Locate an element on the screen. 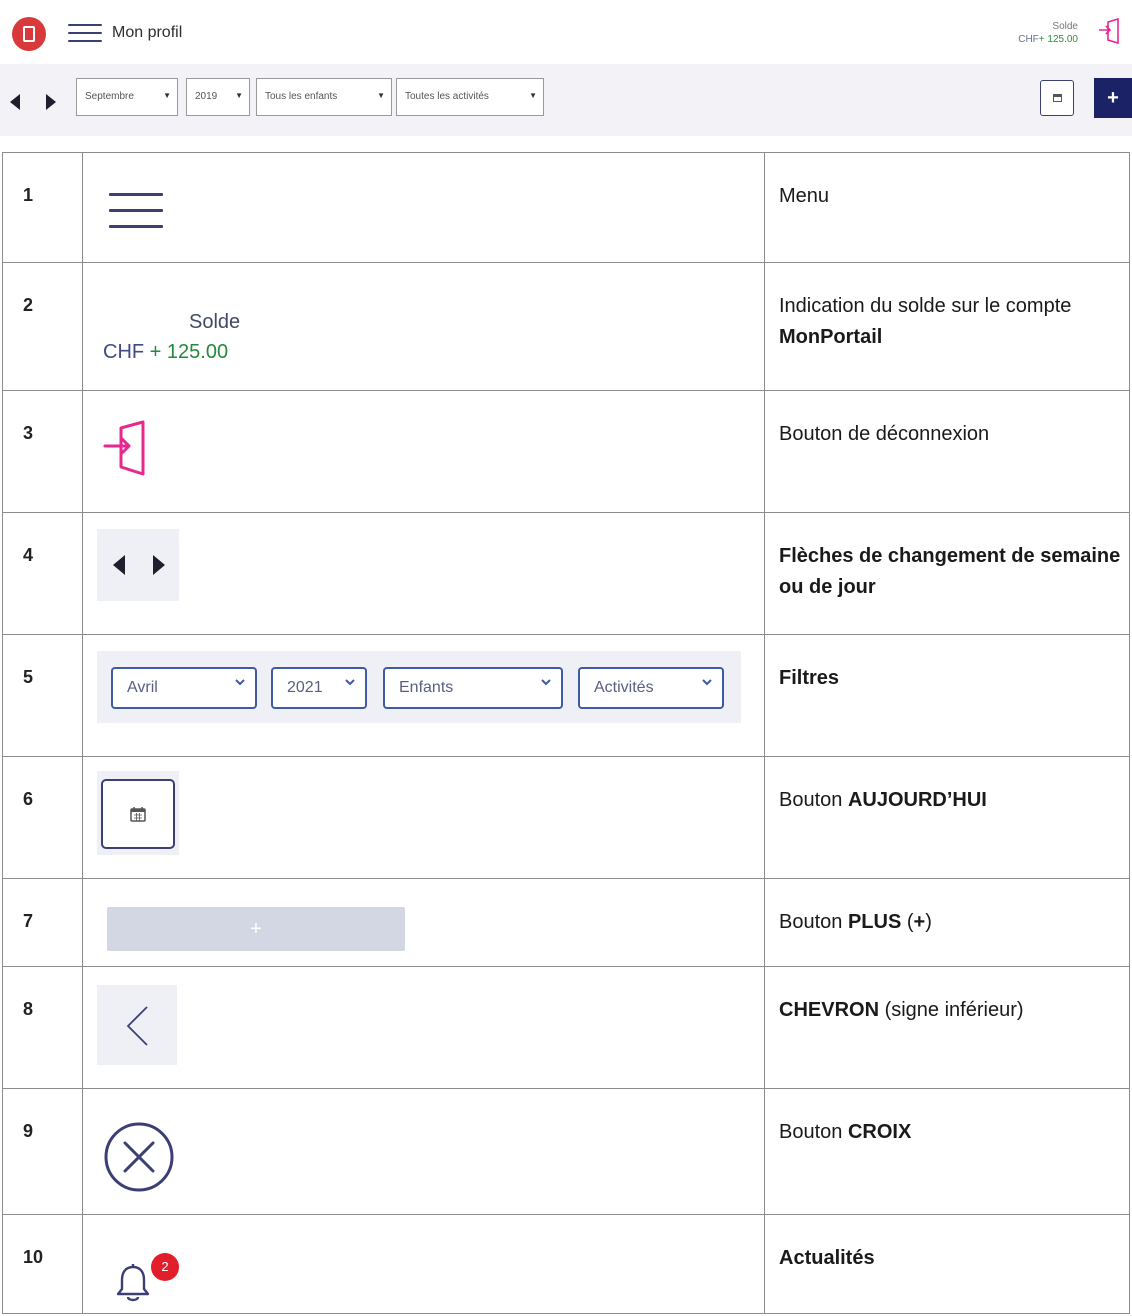 The width and height of the screenshot is (1132, 1316). year-select: 2021 is located at coordinates (319, 688).